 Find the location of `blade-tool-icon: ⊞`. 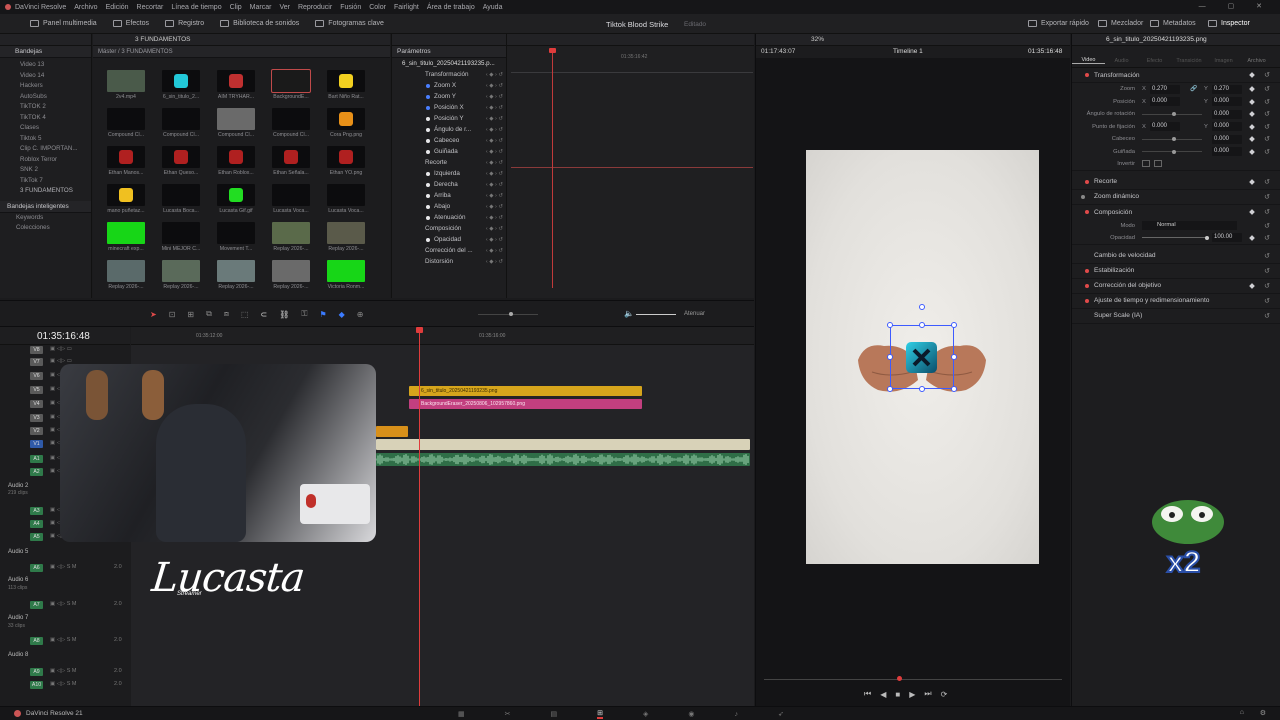

blade-tool-icon: ⊞ is located at coordinates (190, 314).